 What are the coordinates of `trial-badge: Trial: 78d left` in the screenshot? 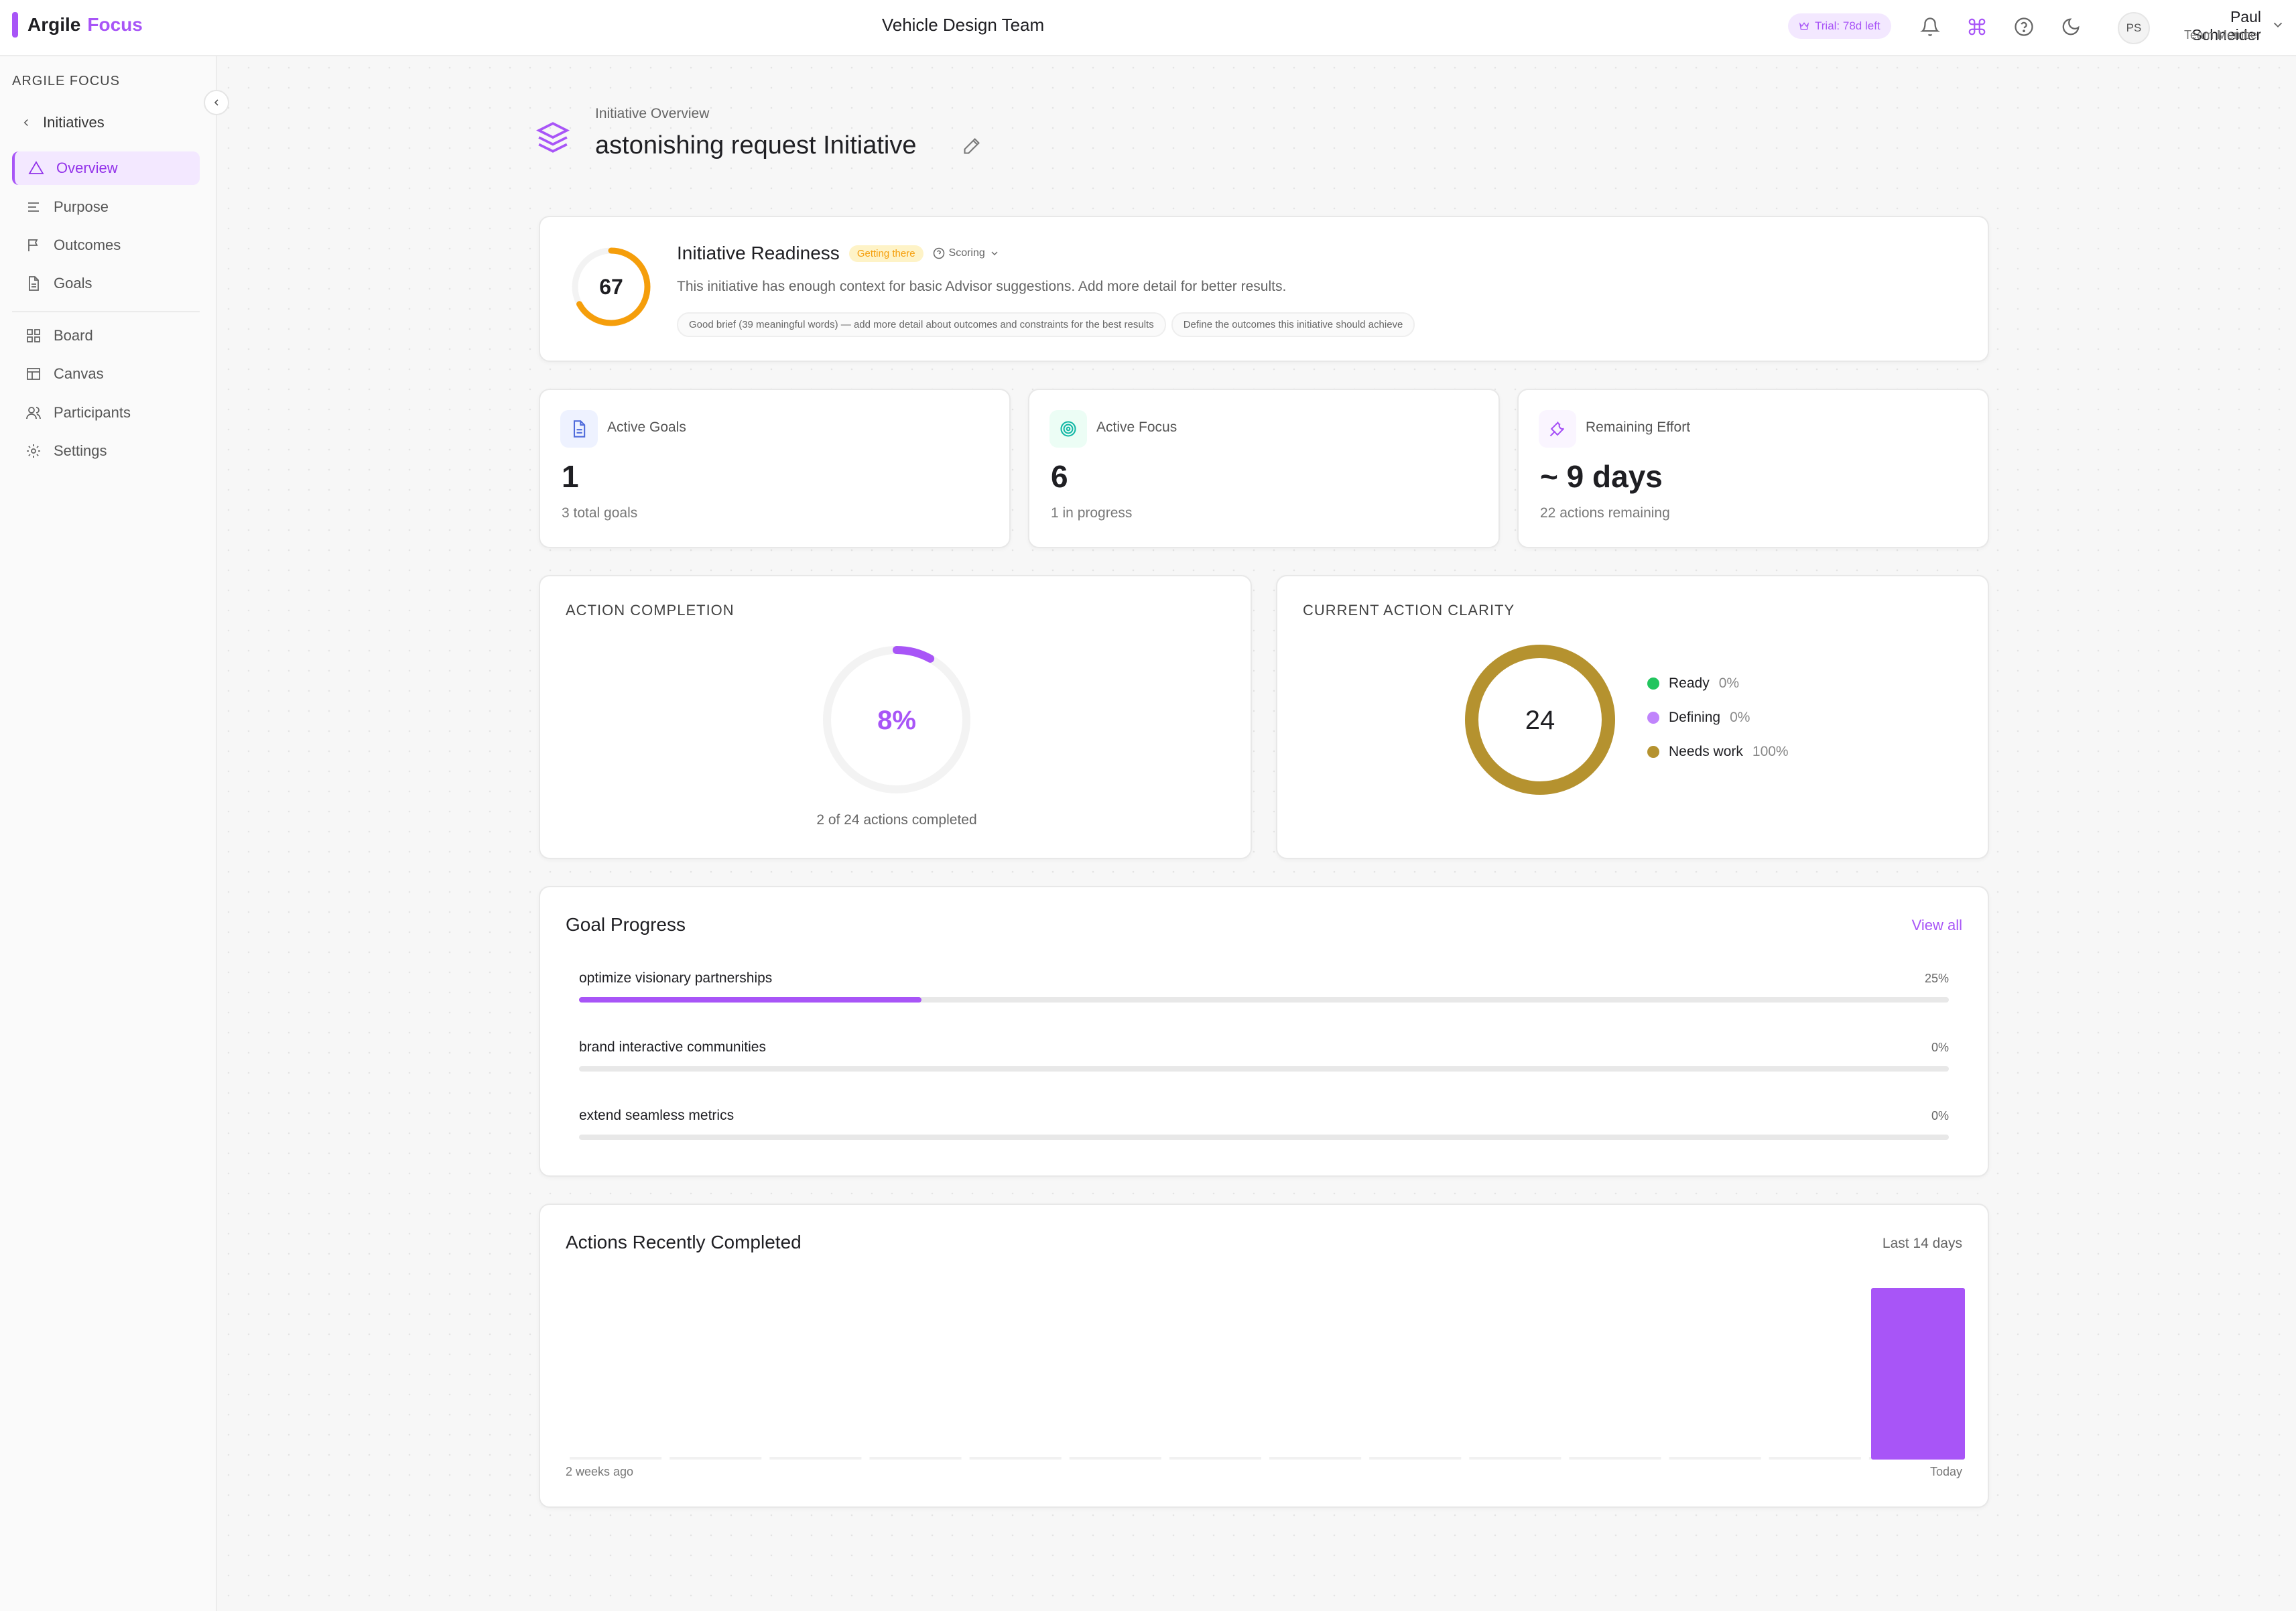 It's located at (1839, 26).